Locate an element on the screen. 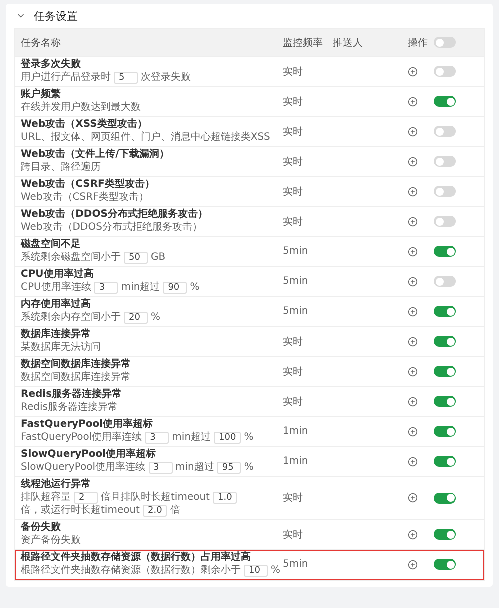 This screenshot has height=608, width=499. task-description: 系统剩余磁盘空间小于 is located at coordinates (71, 257).